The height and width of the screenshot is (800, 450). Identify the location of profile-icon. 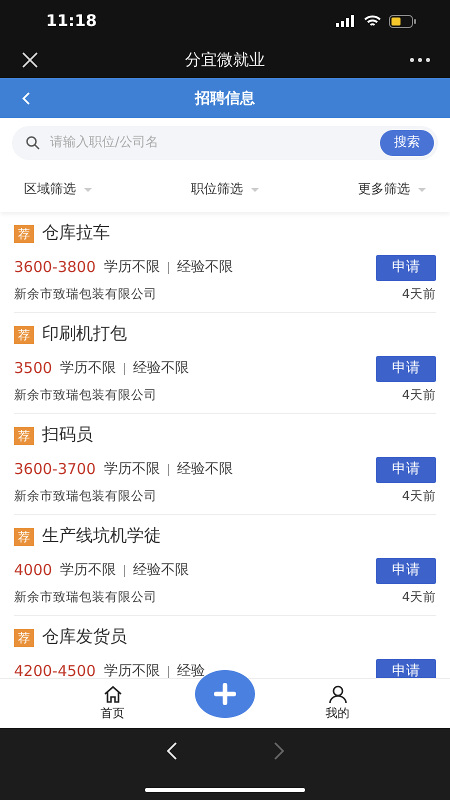
(338, 694).